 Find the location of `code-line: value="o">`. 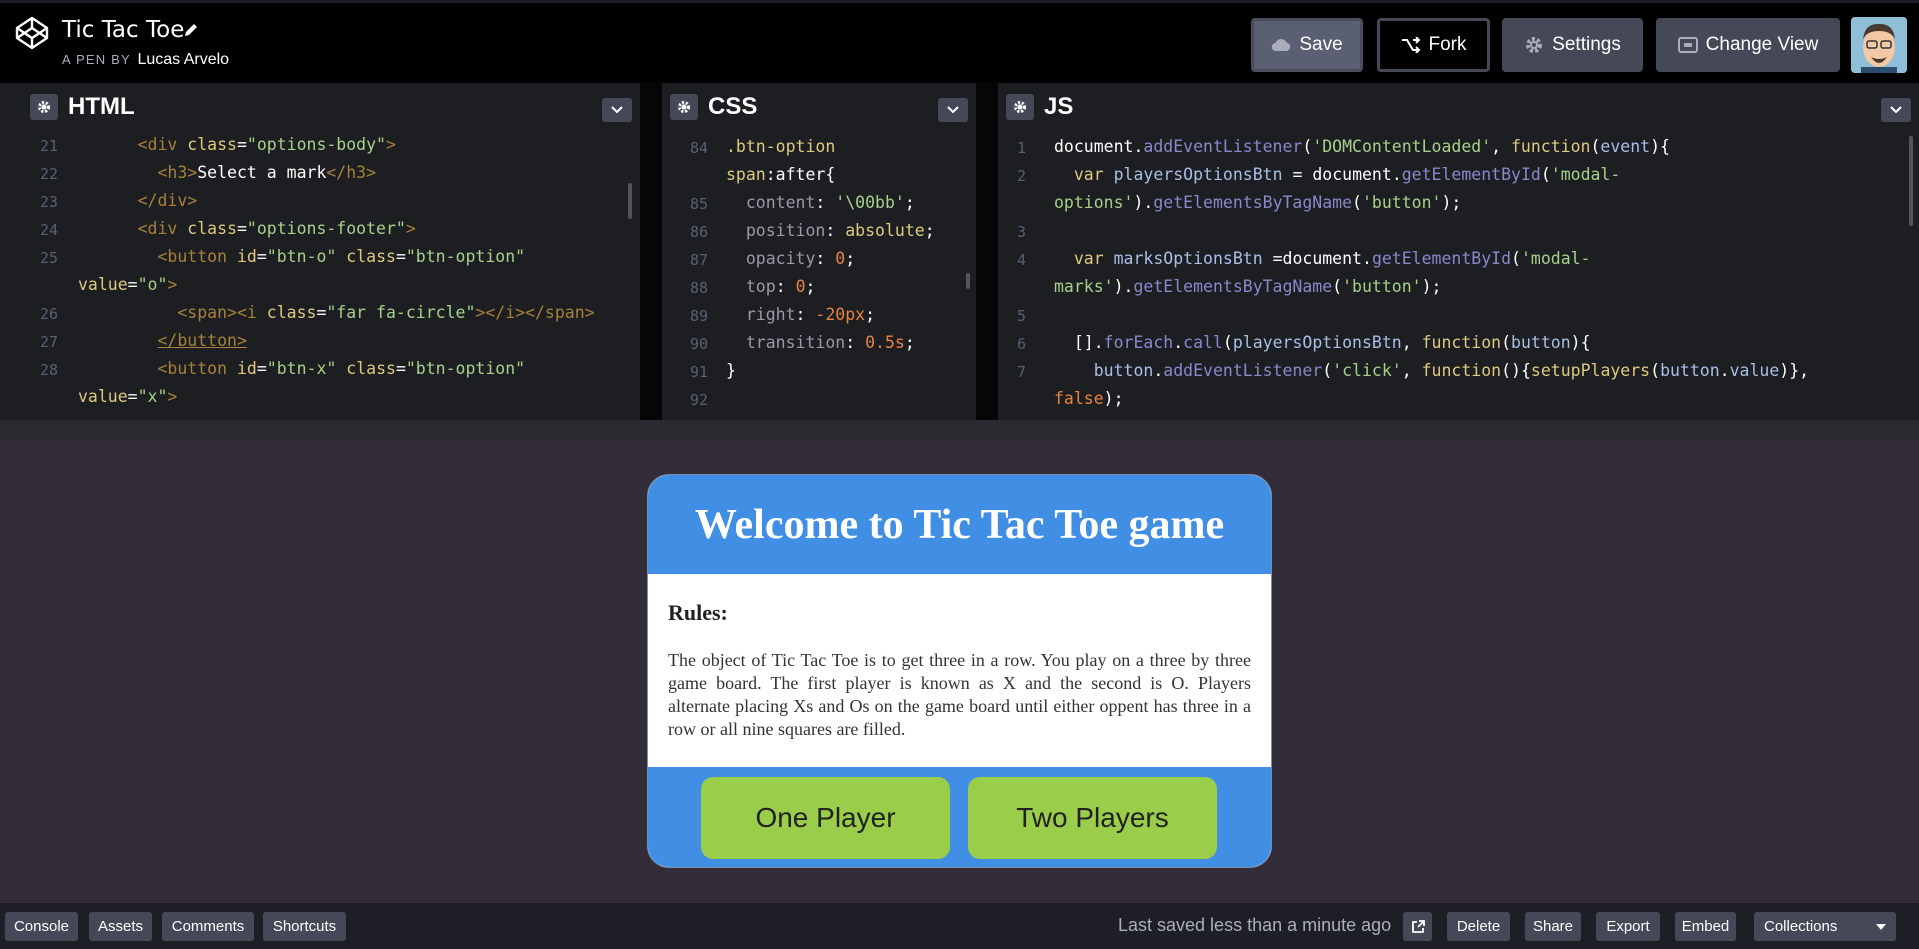

code-line: value="o"> is located at coordinates (320, 289).